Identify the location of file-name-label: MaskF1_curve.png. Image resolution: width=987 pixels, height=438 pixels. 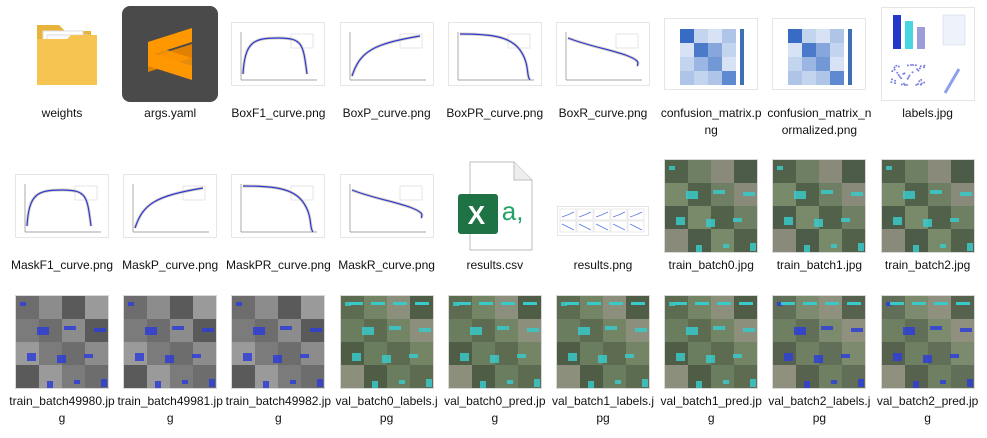
(62, 265).